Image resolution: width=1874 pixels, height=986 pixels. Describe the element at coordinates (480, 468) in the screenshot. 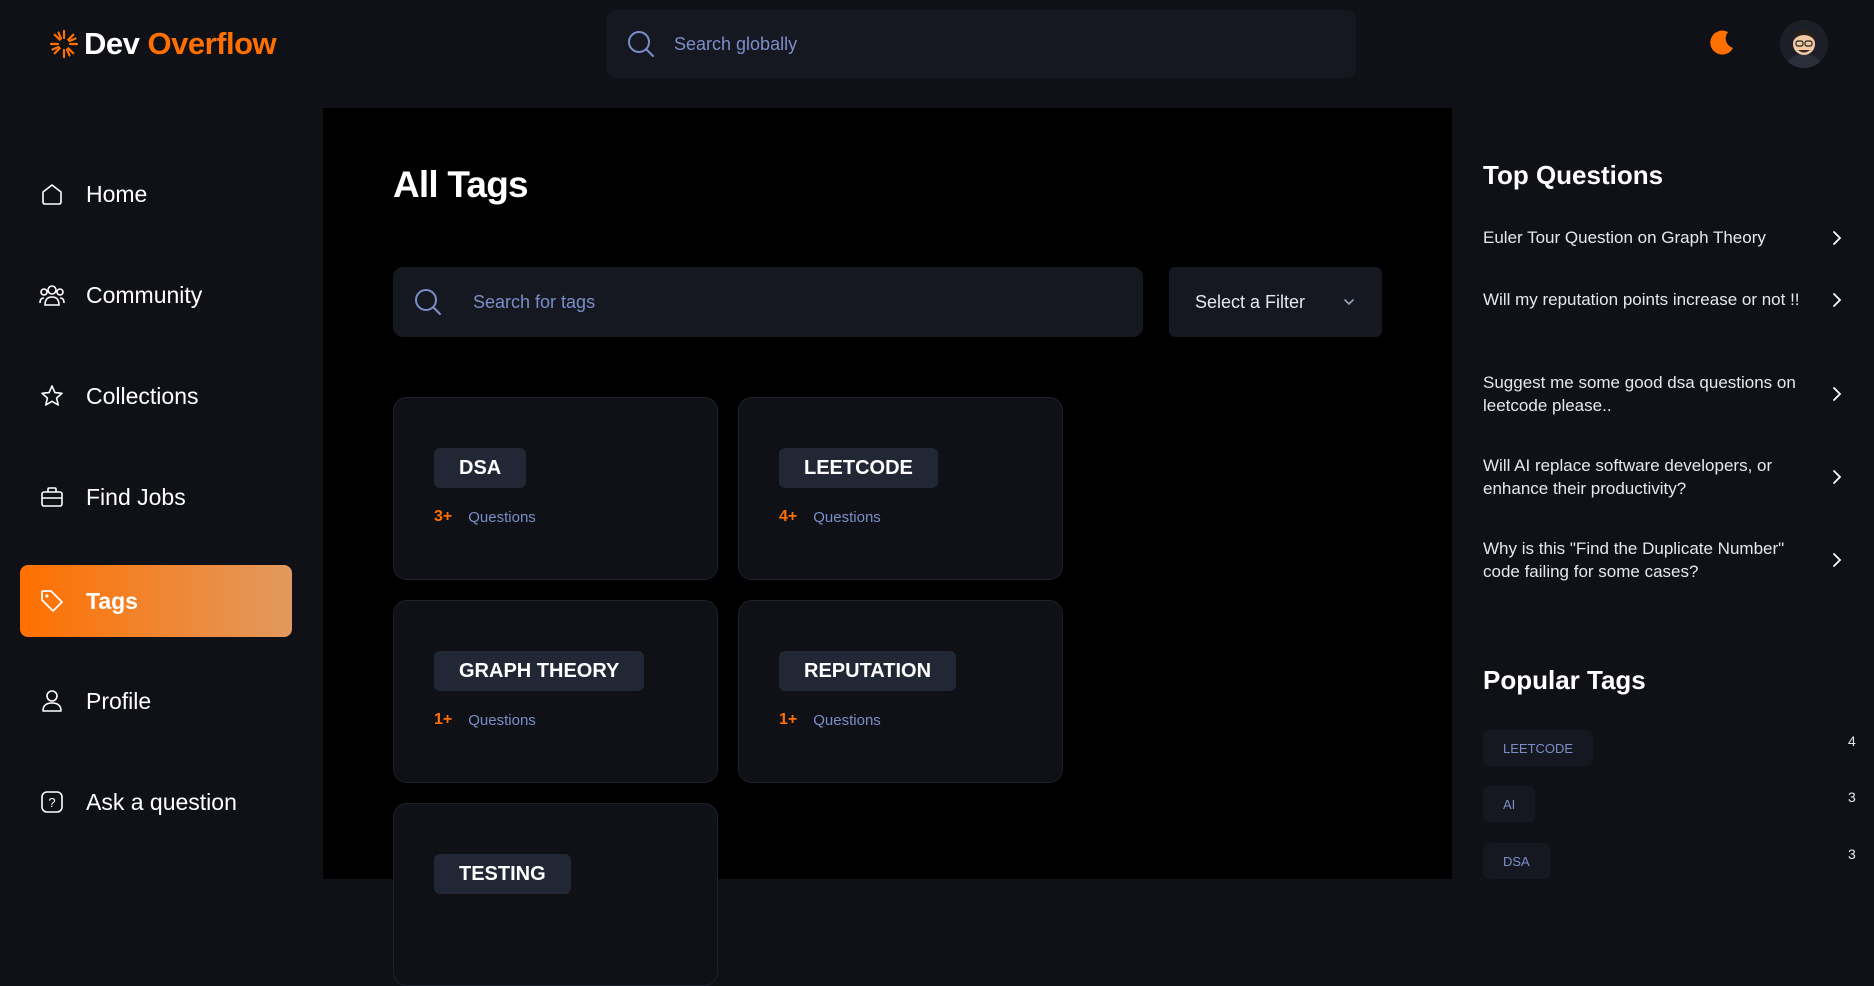

I see `tag-pill: DSA` at that location.